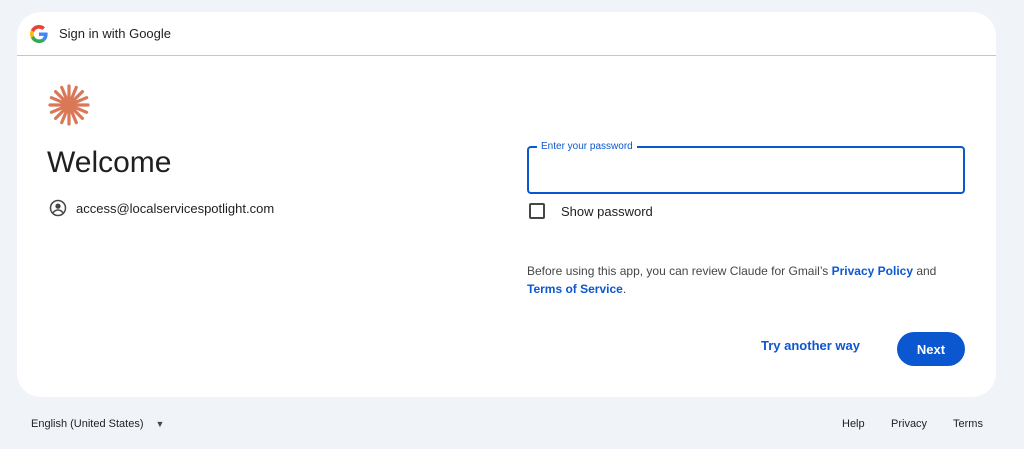 The image size is (1024, 449). I want to click on footer-terms-link: Terms, so click(968, 424).